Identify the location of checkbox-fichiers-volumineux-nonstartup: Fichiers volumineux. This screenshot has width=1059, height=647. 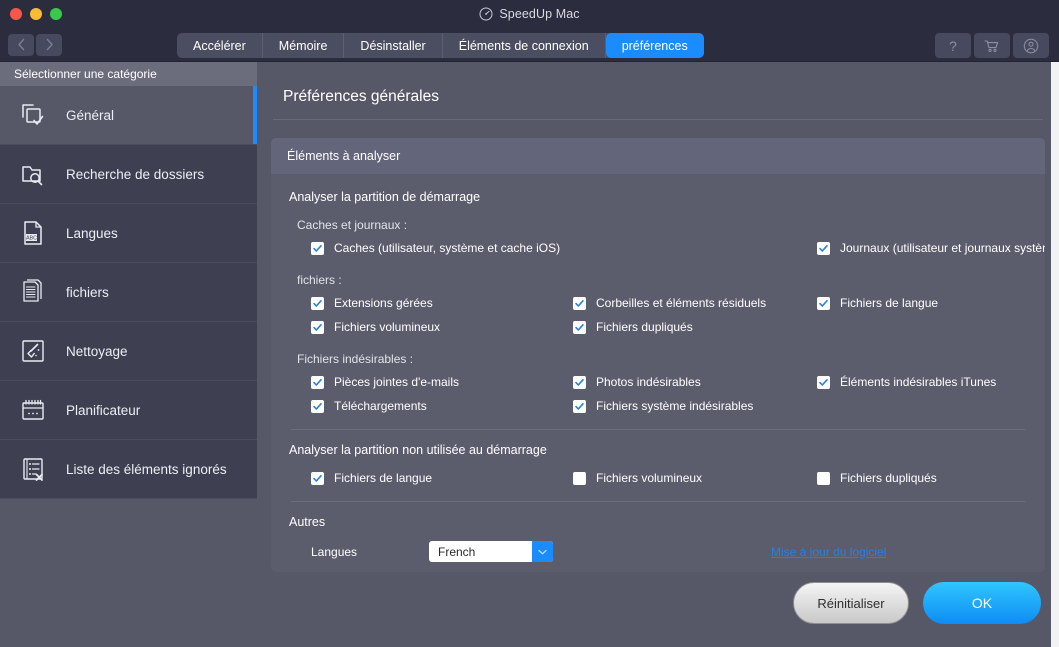
(695, 478).